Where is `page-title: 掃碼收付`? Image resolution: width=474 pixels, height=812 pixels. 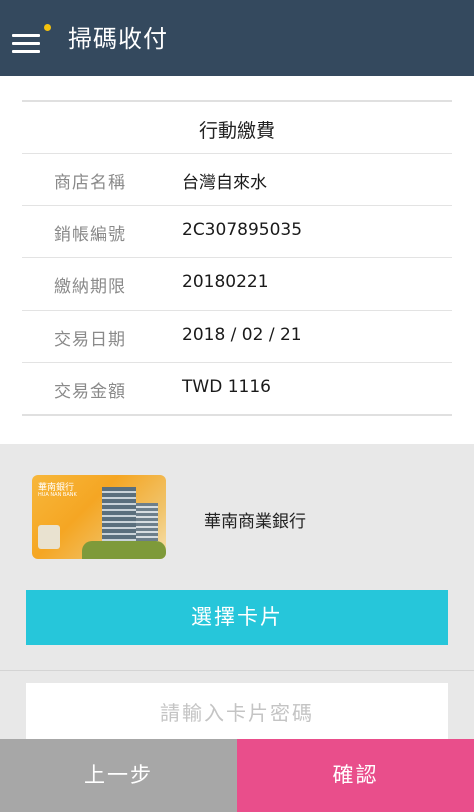
page-title: 掃碼收付 is located at coordinates (118, 39).